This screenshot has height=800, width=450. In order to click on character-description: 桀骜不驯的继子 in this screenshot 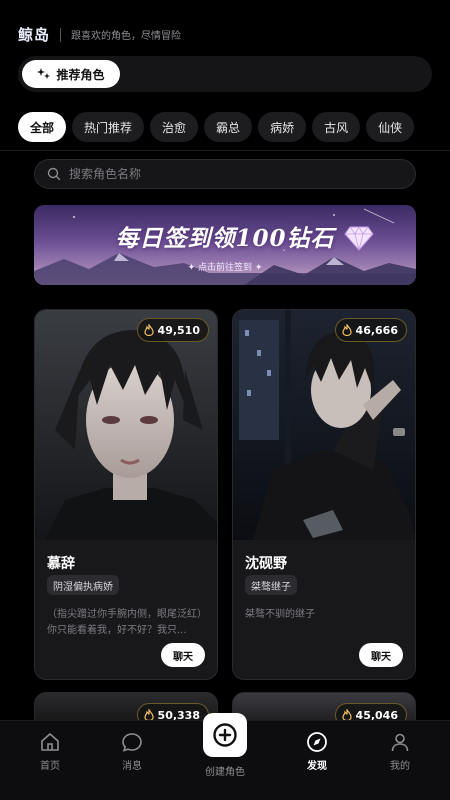, I will do `click(280, 614)`.